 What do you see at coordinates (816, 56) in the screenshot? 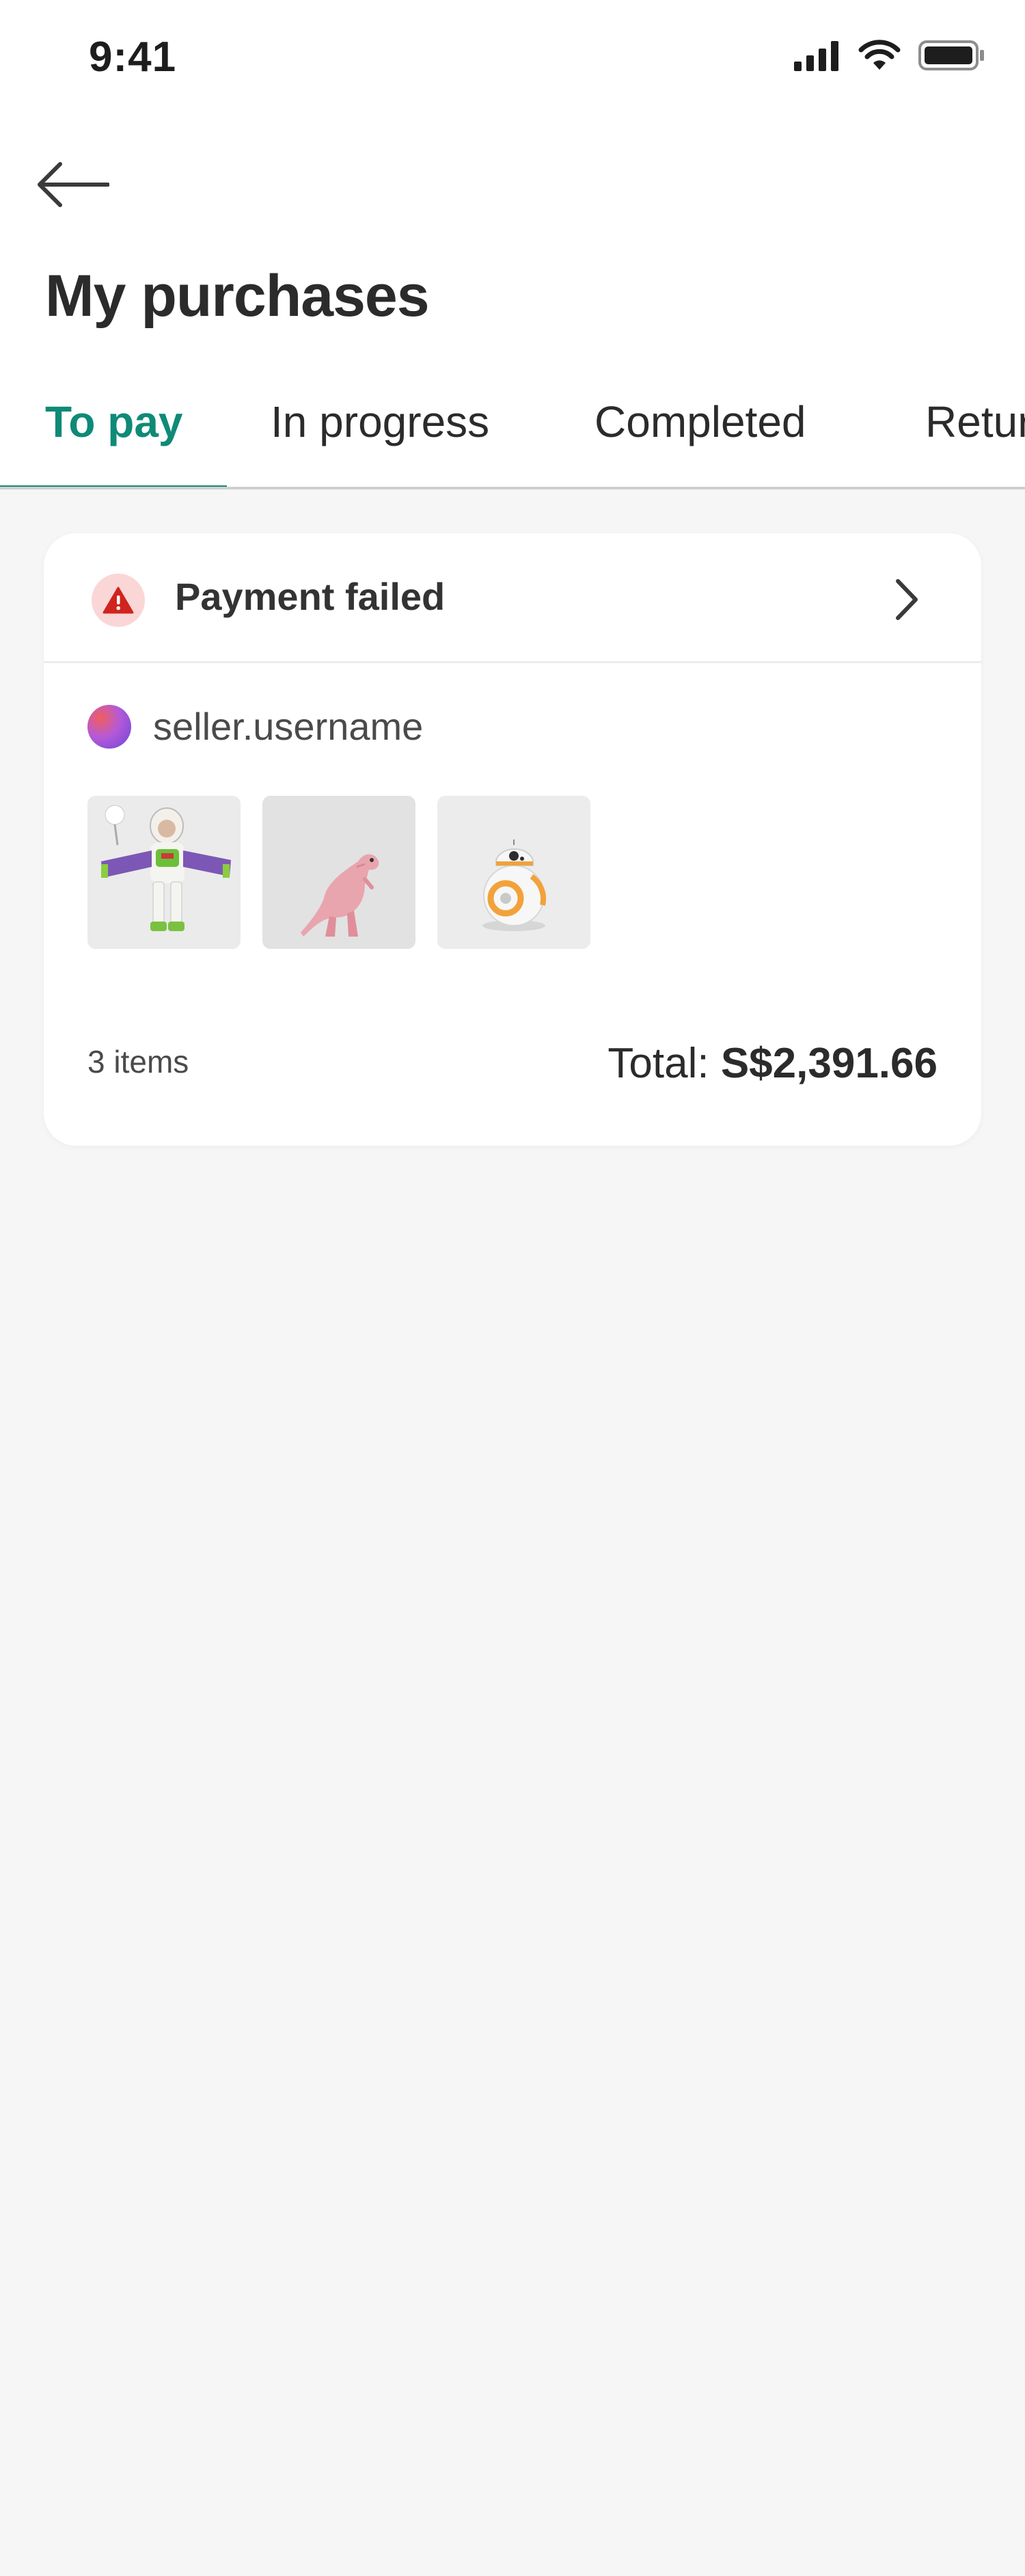
I see `signal-icon` at bounding box center [816, 56].